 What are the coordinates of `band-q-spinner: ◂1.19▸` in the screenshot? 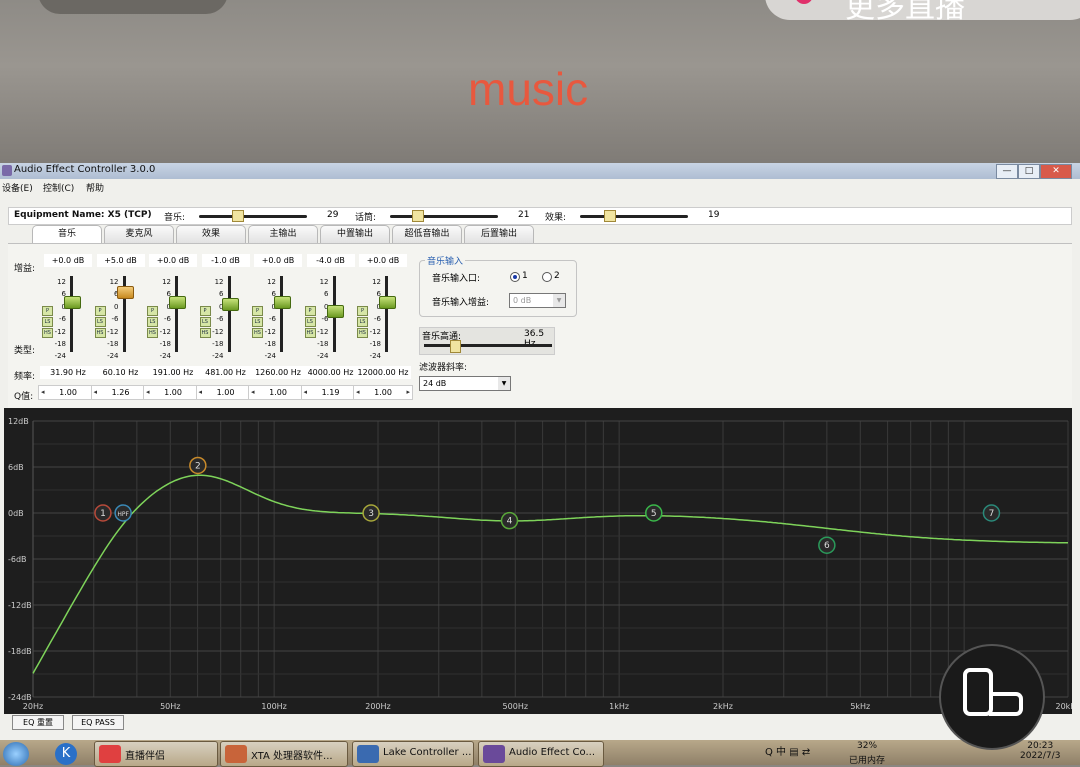 It's located at (330, 392).